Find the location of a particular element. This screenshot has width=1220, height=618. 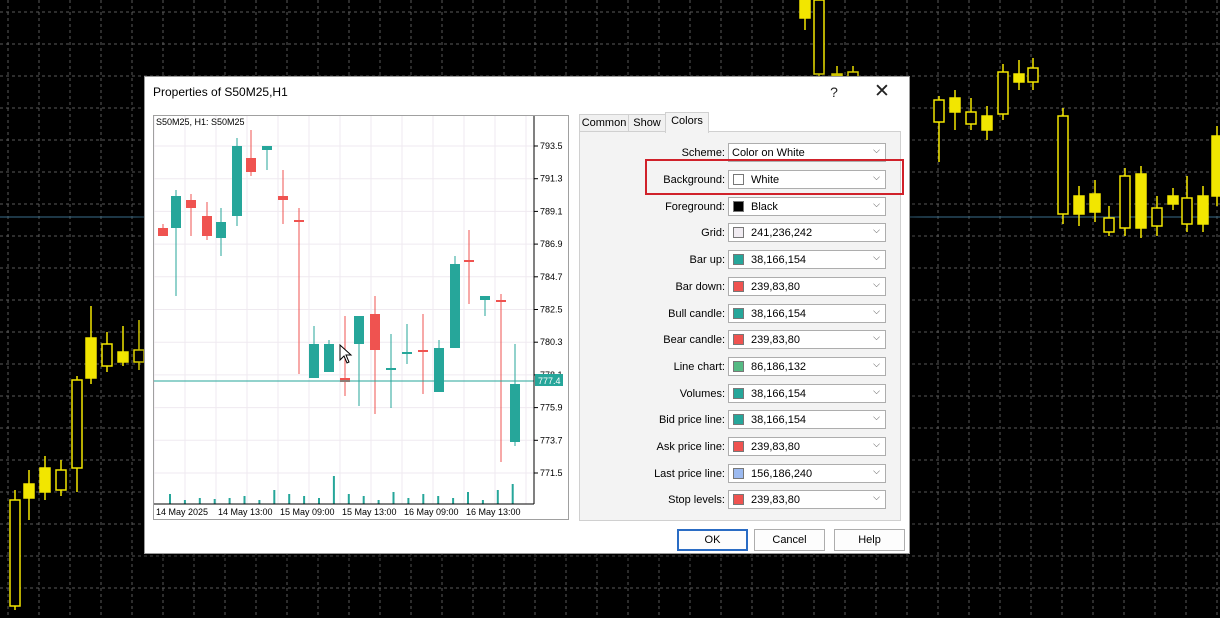

time-tick-label: 16 May 09:00 is located at coordinates (431, 512).